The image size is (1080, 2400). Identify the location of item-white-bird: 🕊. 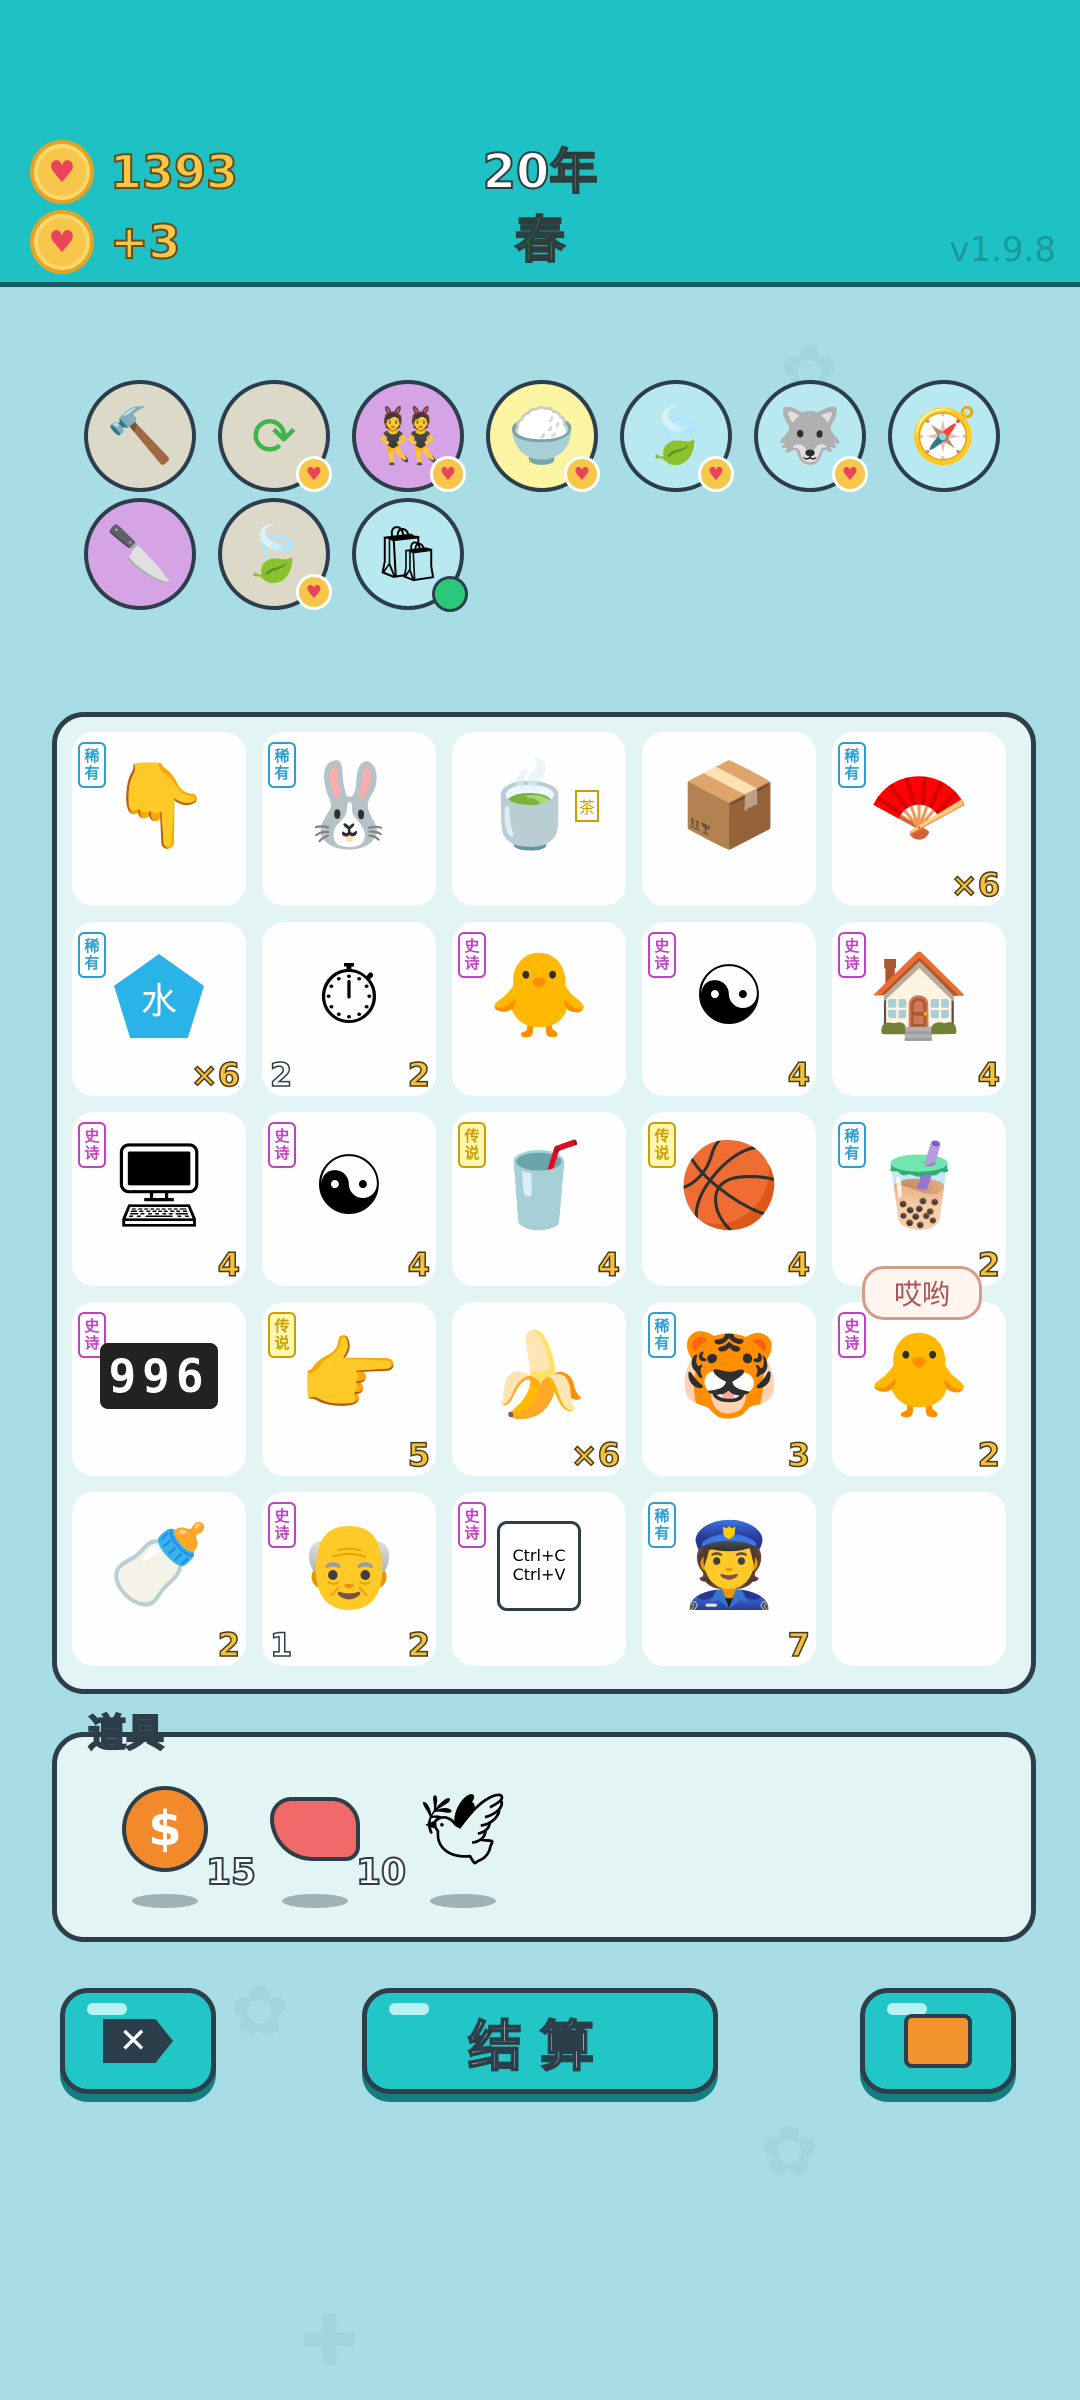
(473, 1846).